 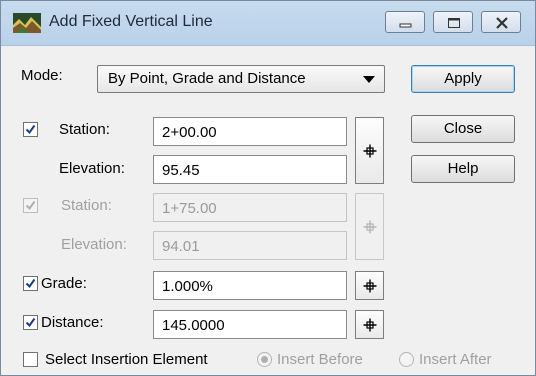 I want to click on close-window-button, so click(x=501, y=22).